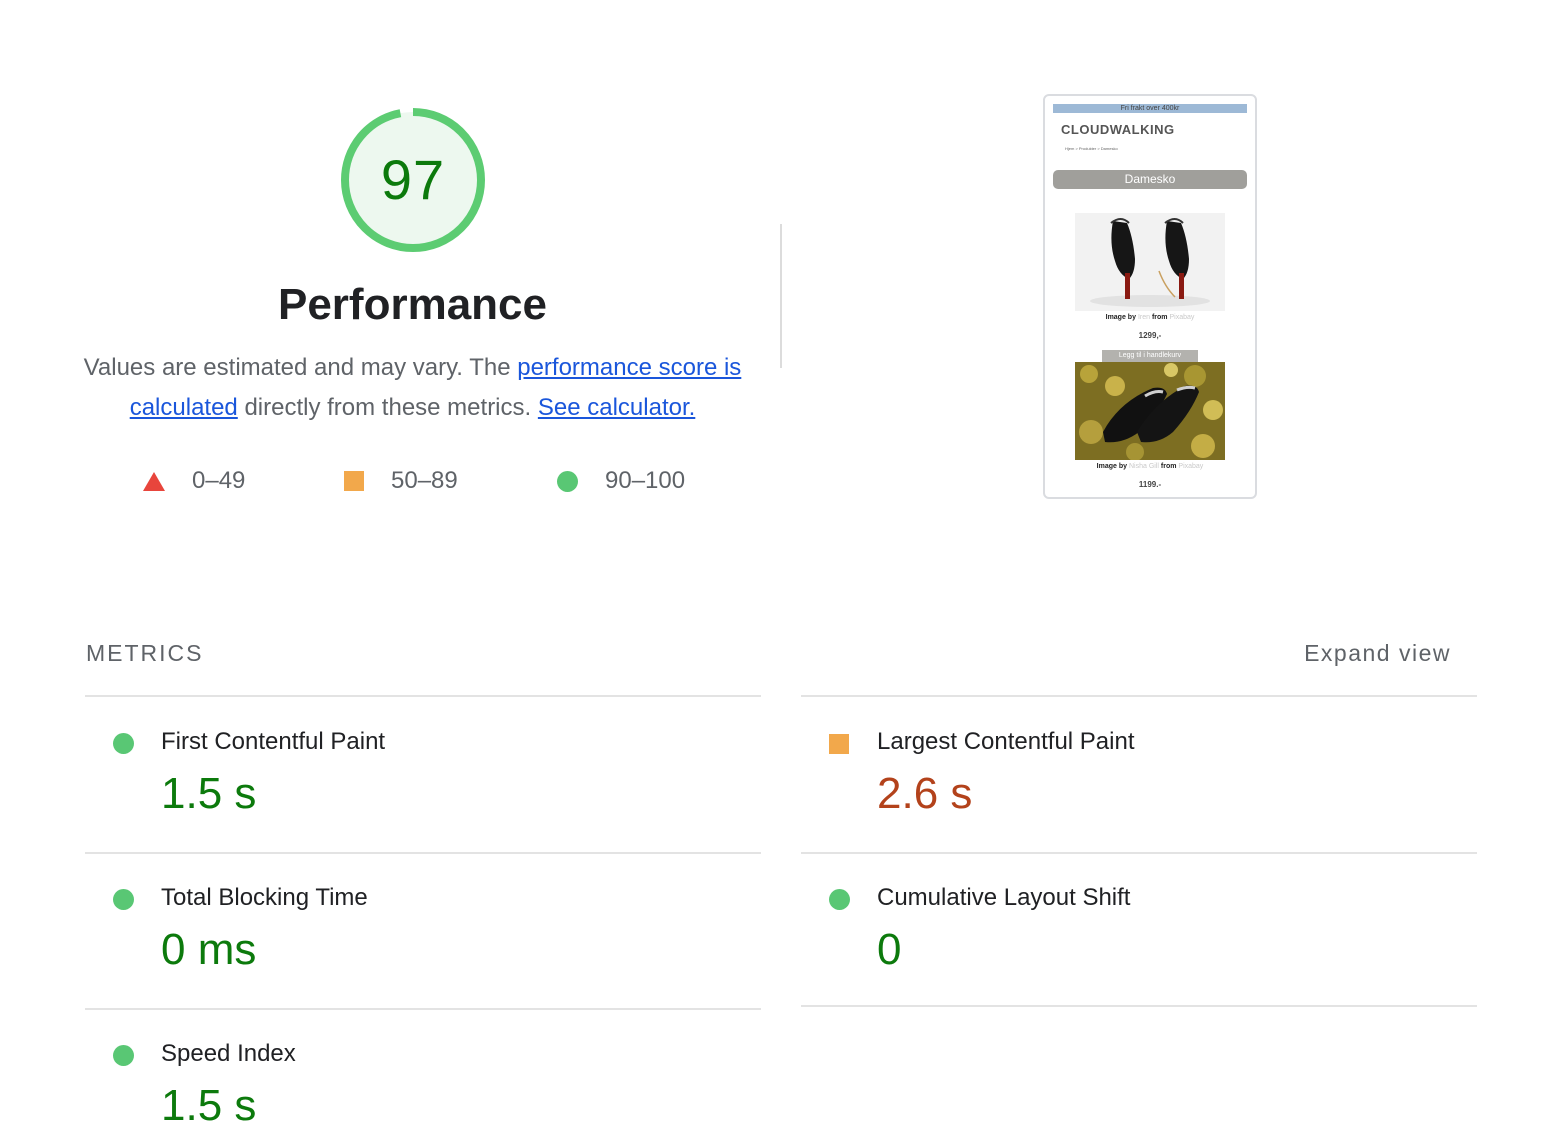  I want to click on metrics-divider, so click(1139, 1006).